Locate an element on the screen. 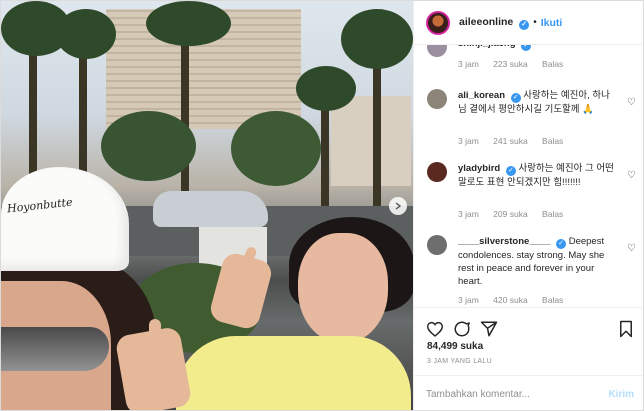 The image size is (644, 411). post-timestamp: 3 JAM YANG LALU is located at coordinates (459, 361).